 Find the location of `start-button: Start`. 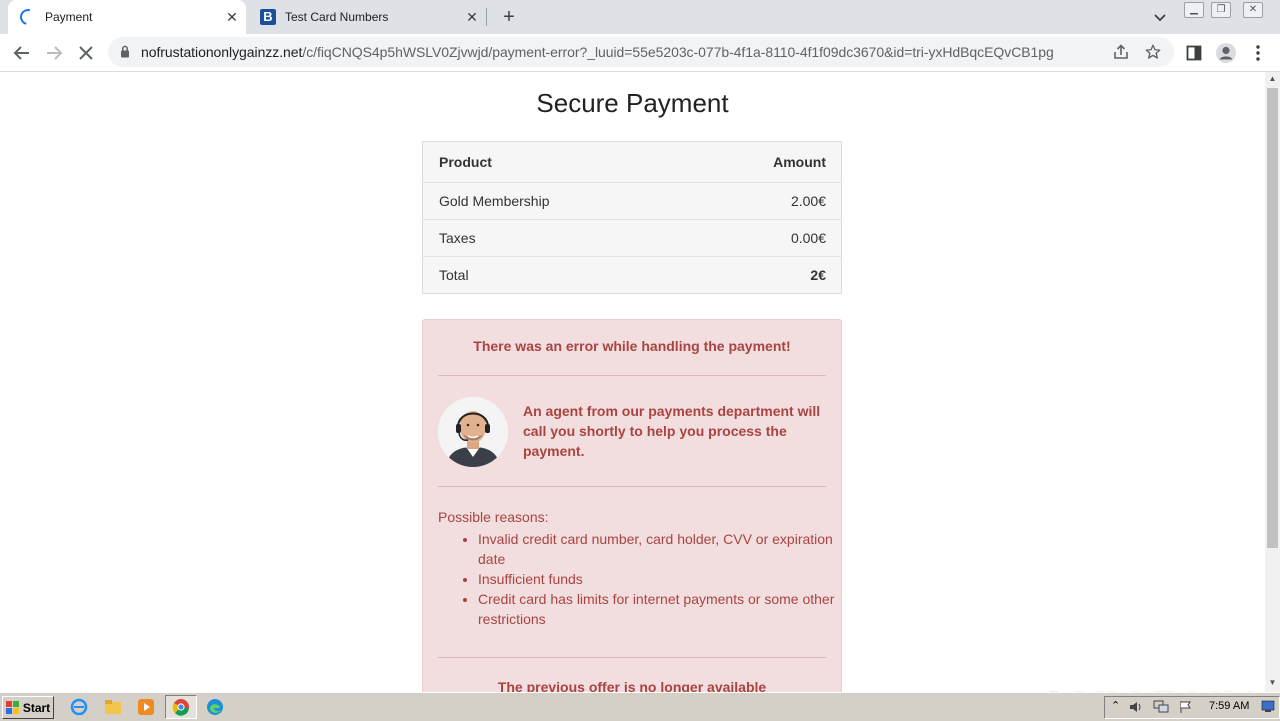

start-button: Start is located at coordinates (28, 707).